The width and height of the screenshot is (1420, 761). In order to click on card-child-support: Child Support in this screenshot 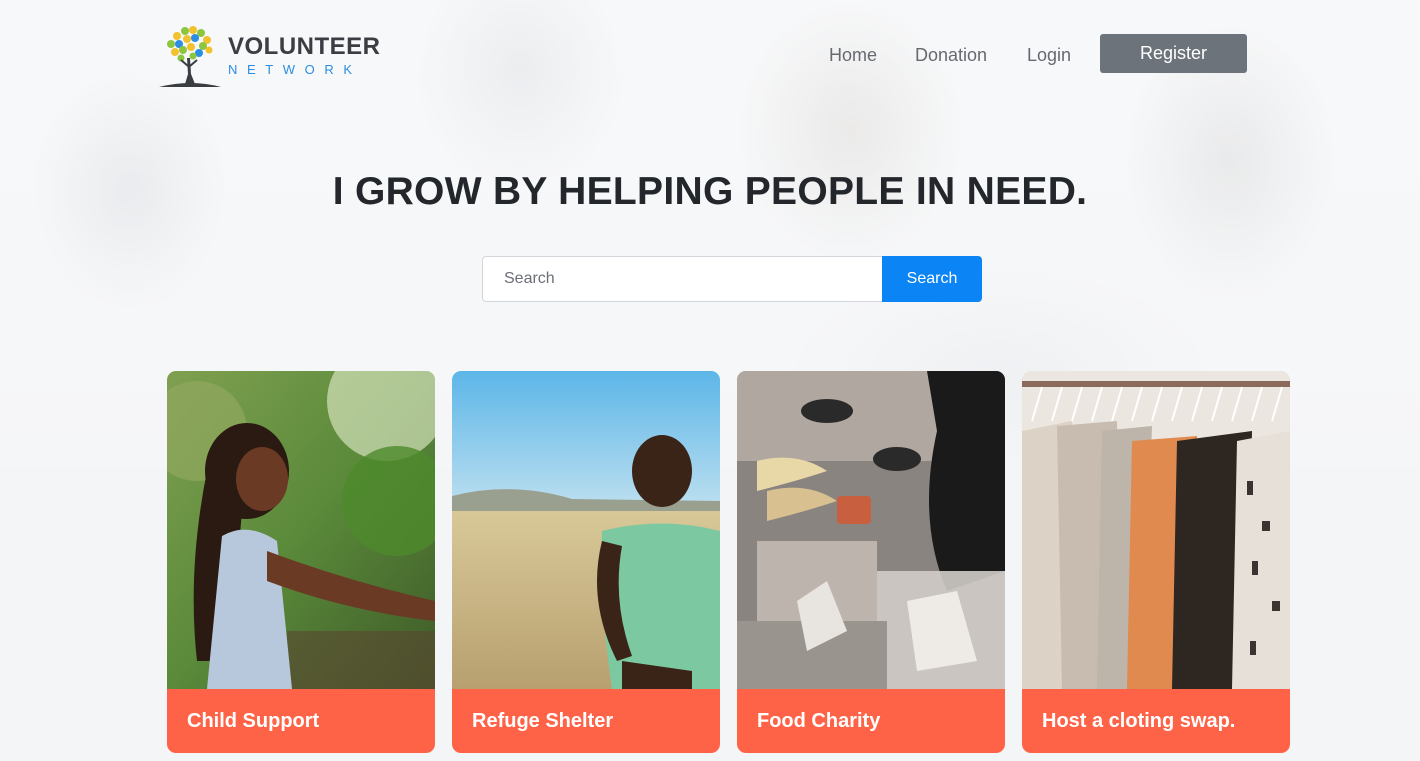, I will do `click(301, 562)`.